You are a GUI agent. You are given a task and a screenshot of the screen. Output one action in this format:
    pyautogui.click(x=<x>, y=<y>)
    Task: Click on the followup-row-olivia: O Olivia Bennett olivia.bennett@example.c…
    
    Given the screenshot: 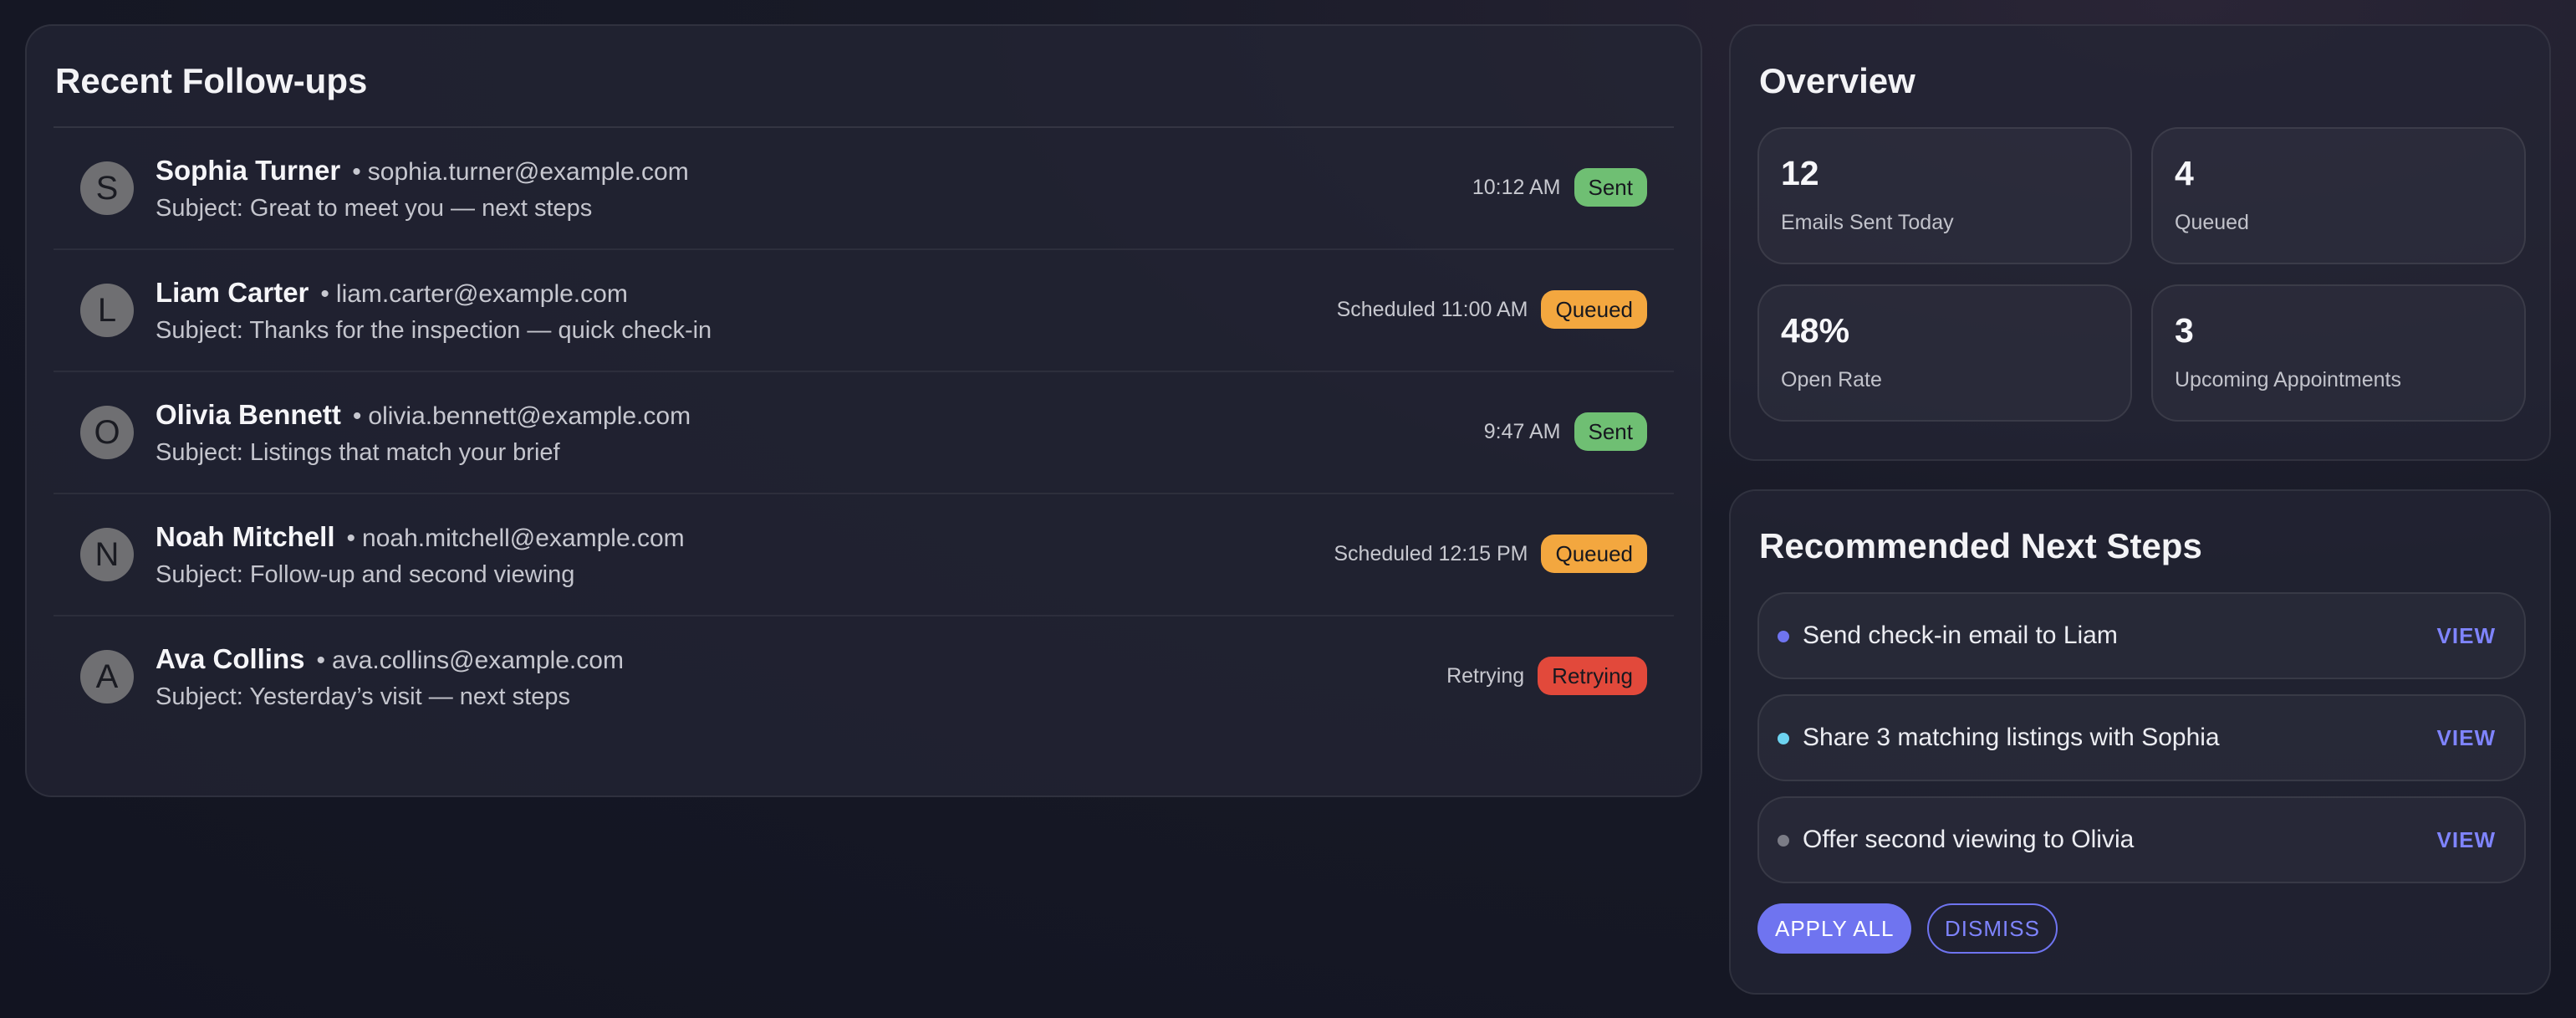 What is the action you would take?
    pyautogui.click(x=864, y=433)
    